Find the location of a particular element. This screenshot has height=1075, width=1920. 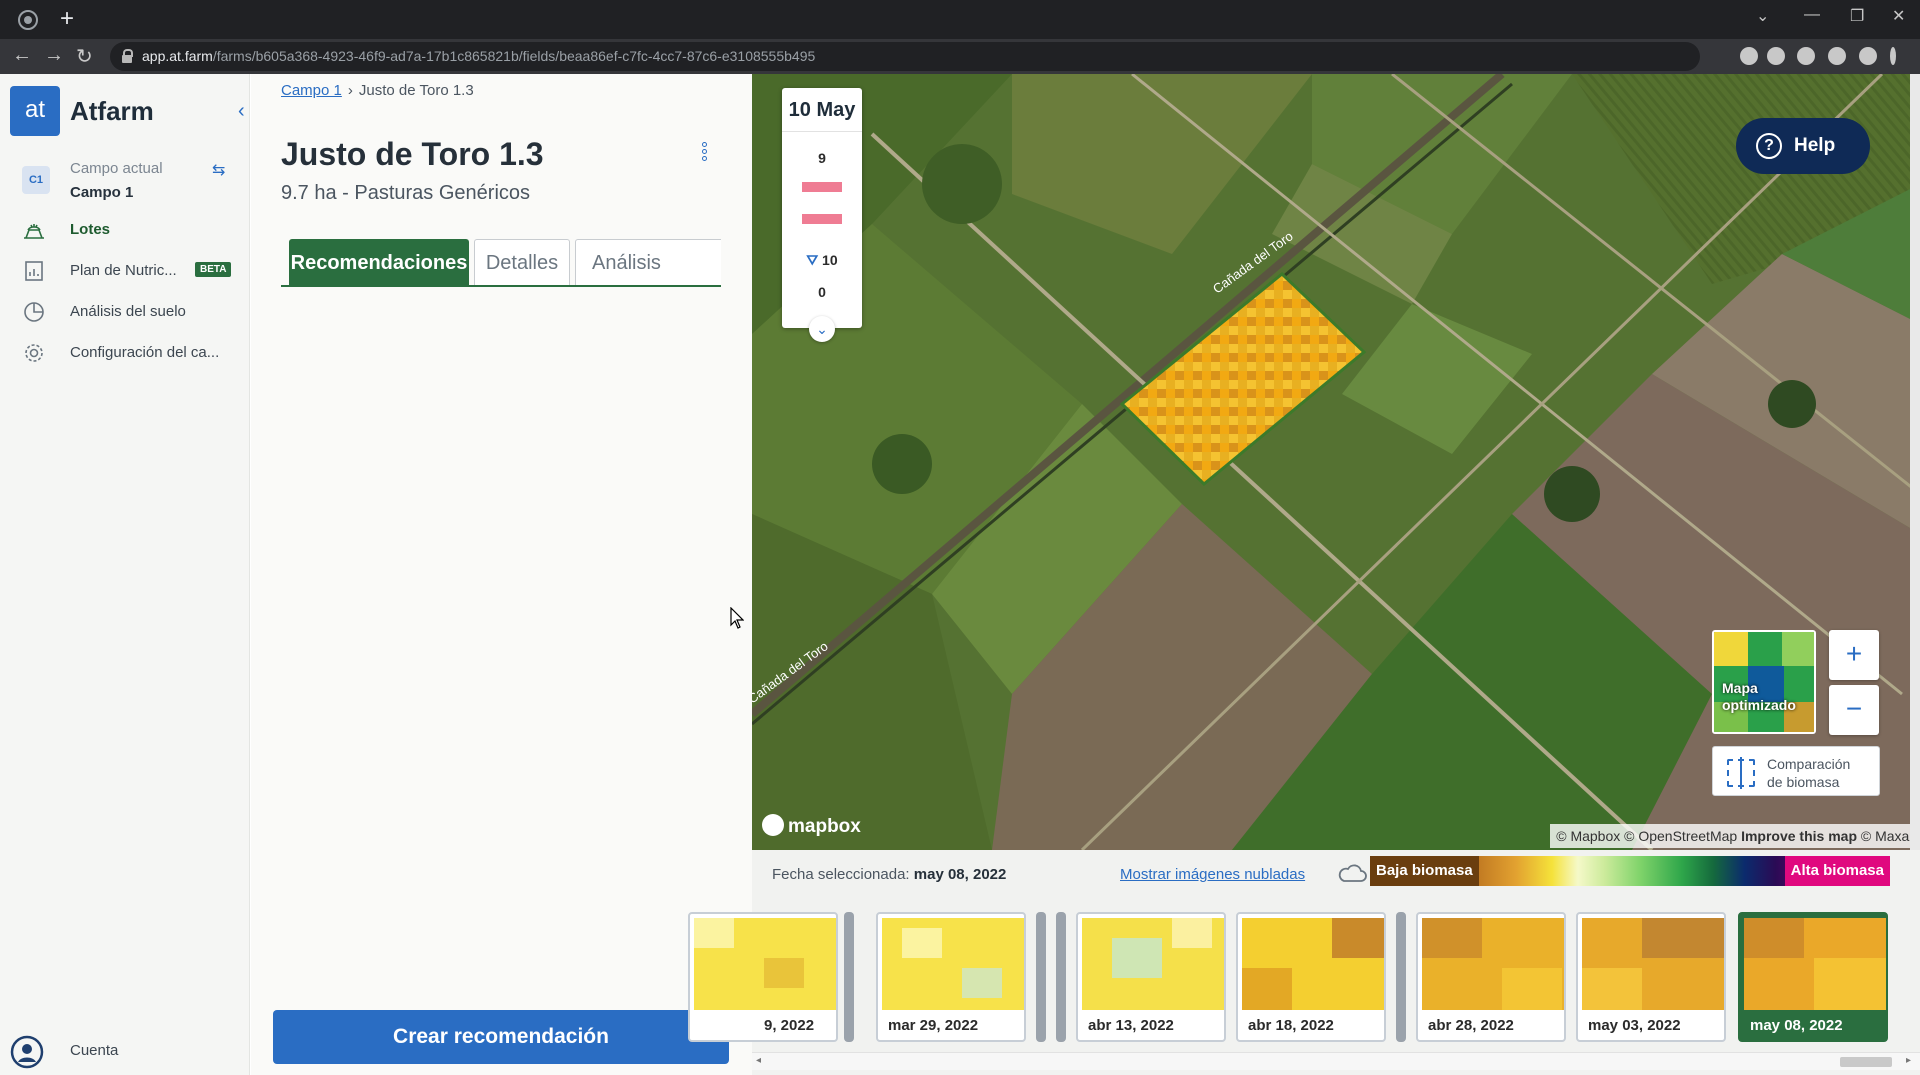

forward-icon: → is located at coordinates (54, 55).